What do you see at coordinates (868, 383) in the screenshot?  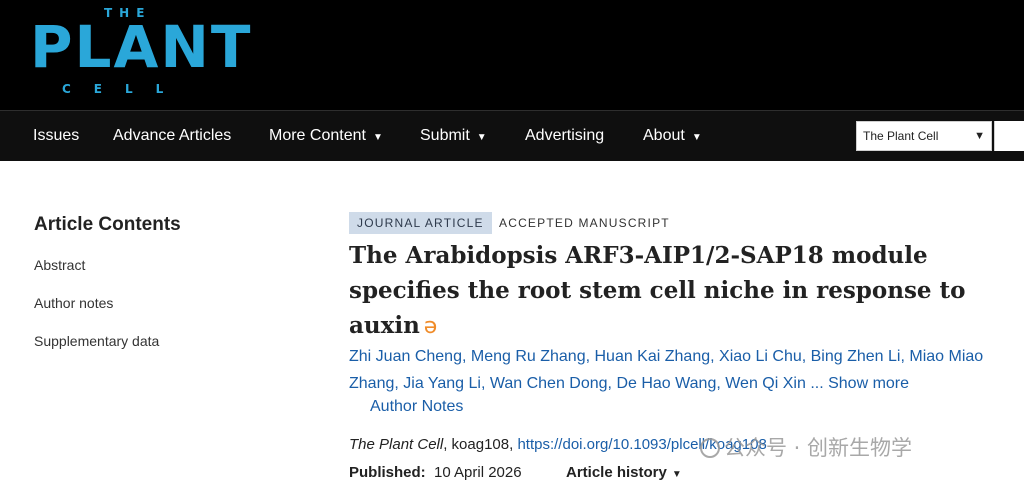 I see `show-more-link: Show more` at bounding box center [868, 383].